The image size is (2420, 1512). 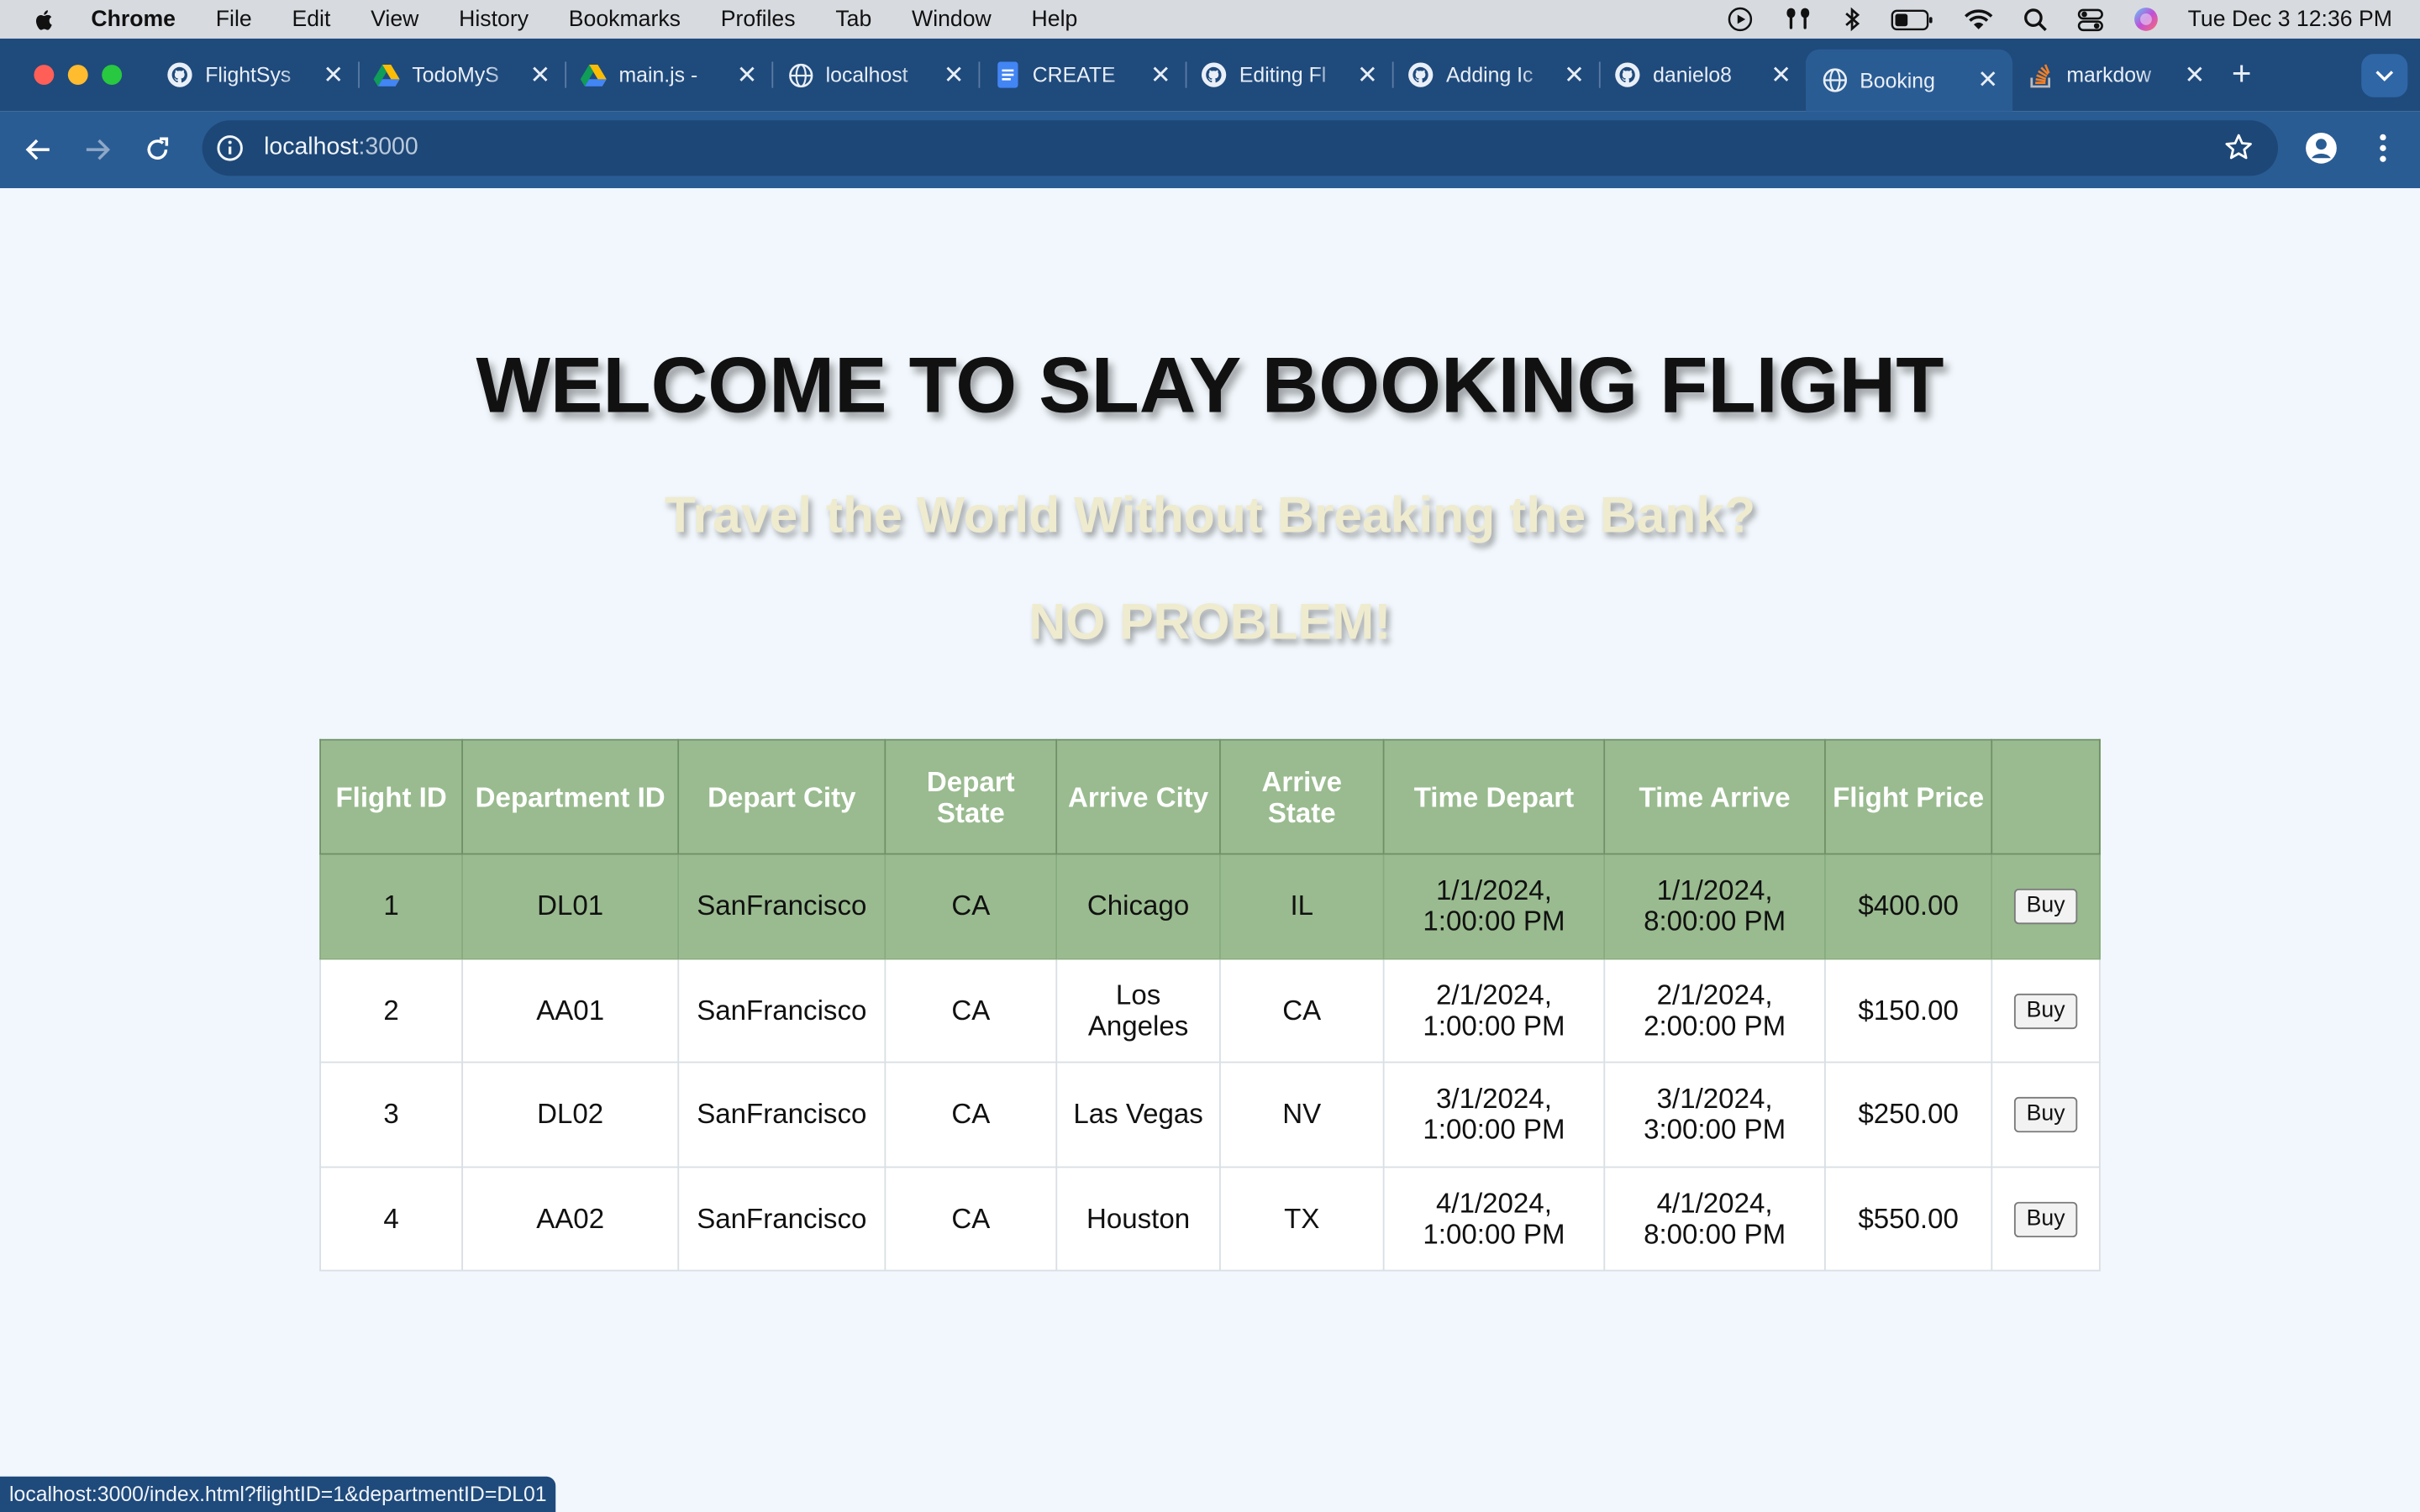 I want to click on more-menu-icon, so click(x=2383, y=148).